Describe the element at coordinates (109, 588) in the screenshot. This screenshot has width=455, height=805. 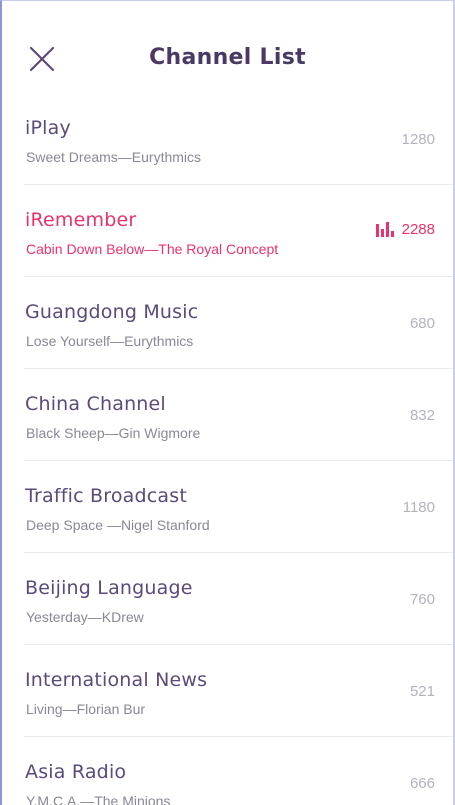
I see `channel-name: Beijing Language` at that location.